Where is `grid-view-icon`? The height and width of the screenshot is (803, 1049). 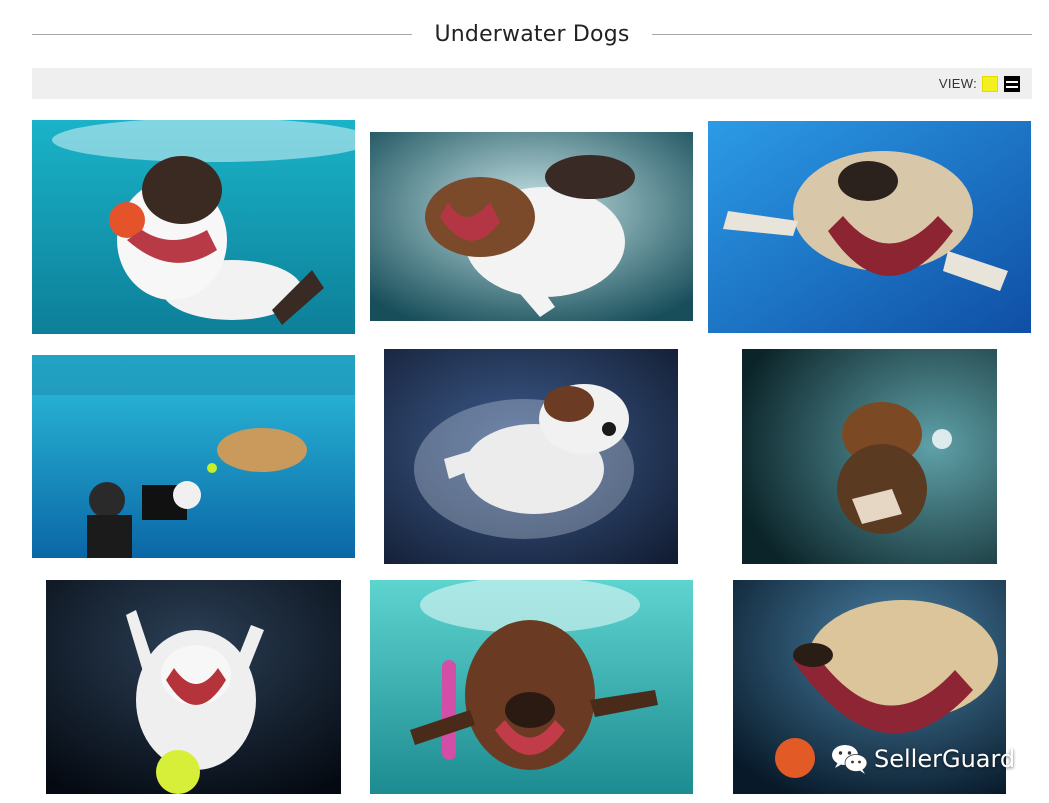 grid-view-icon is located at coordinates (990, 83).